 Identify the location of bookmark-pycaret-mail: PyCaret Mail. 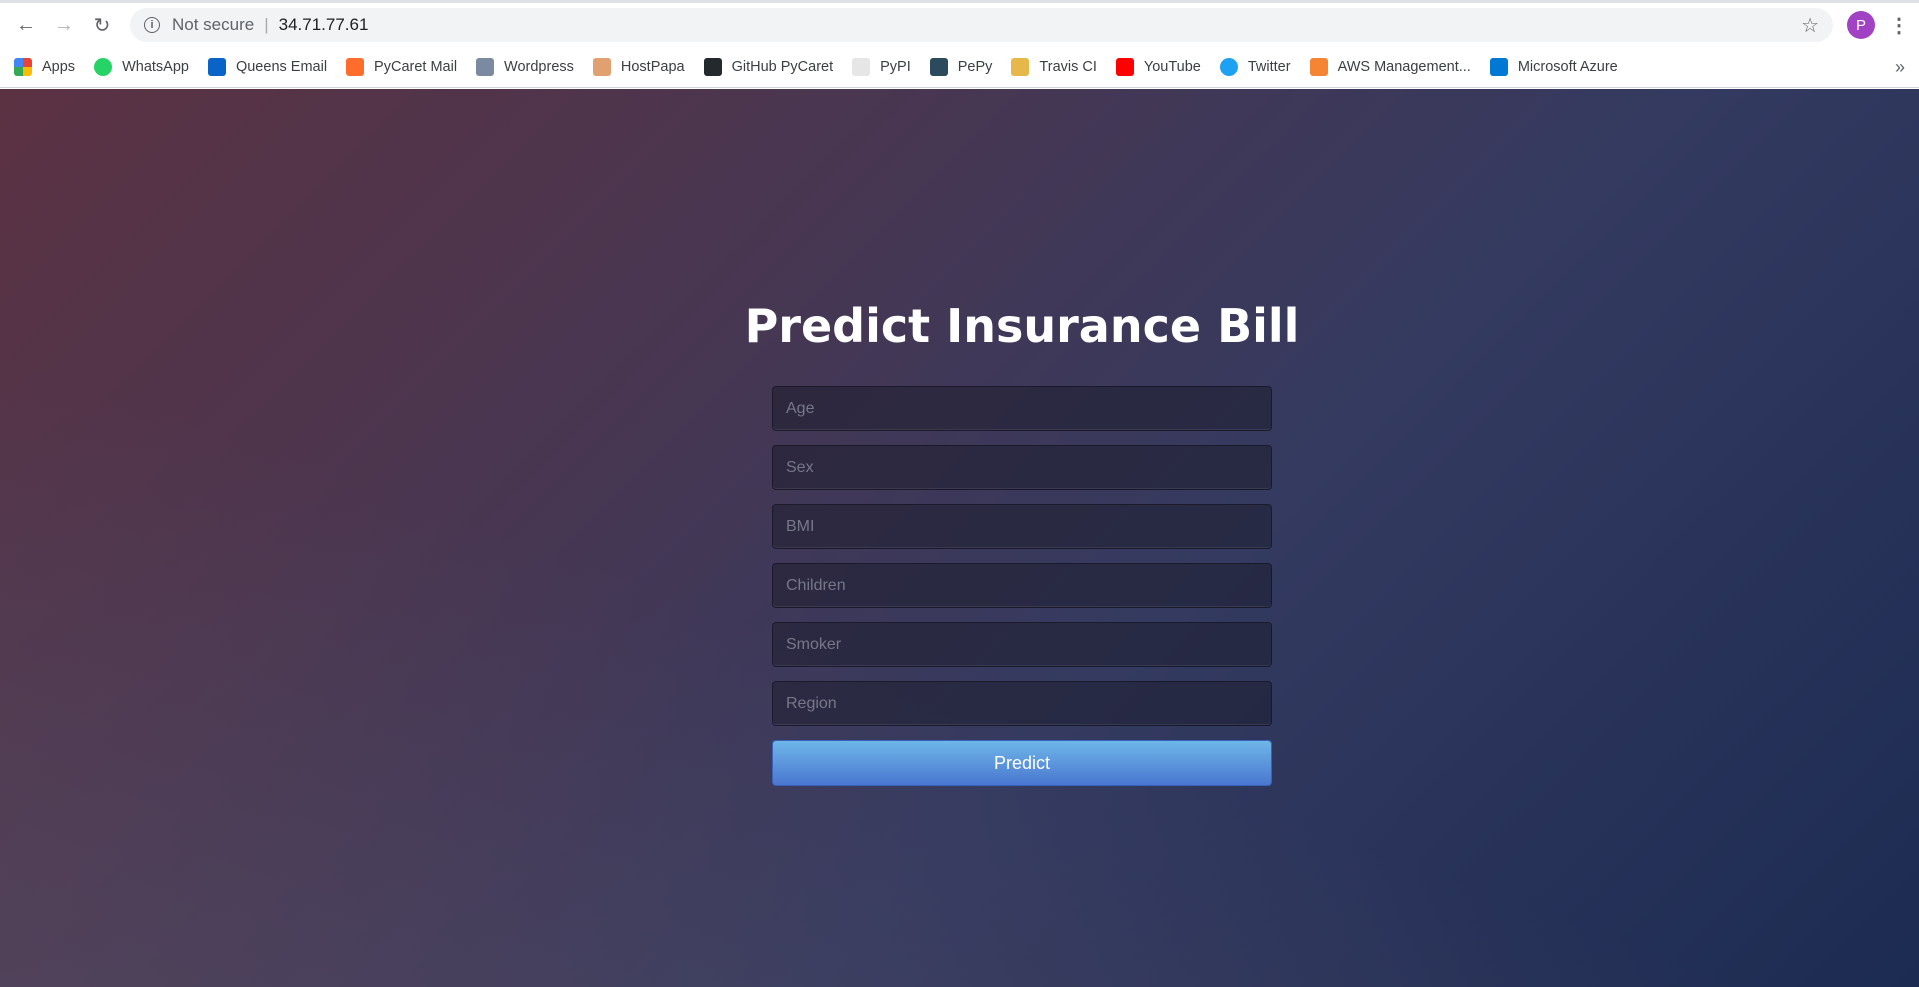
(401, 67).